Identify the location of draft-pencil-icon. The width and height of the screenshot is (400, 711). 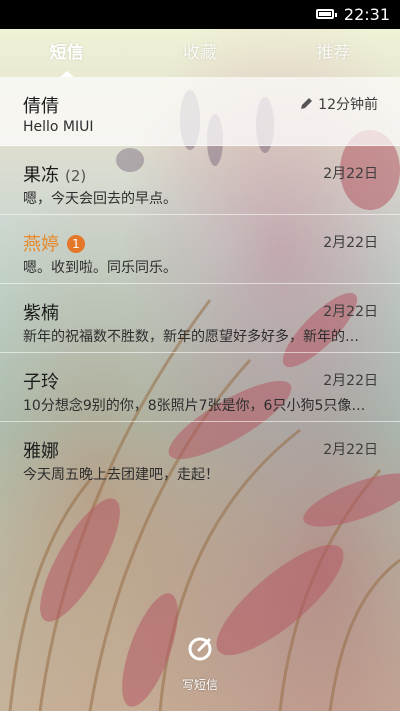
(306, 103).